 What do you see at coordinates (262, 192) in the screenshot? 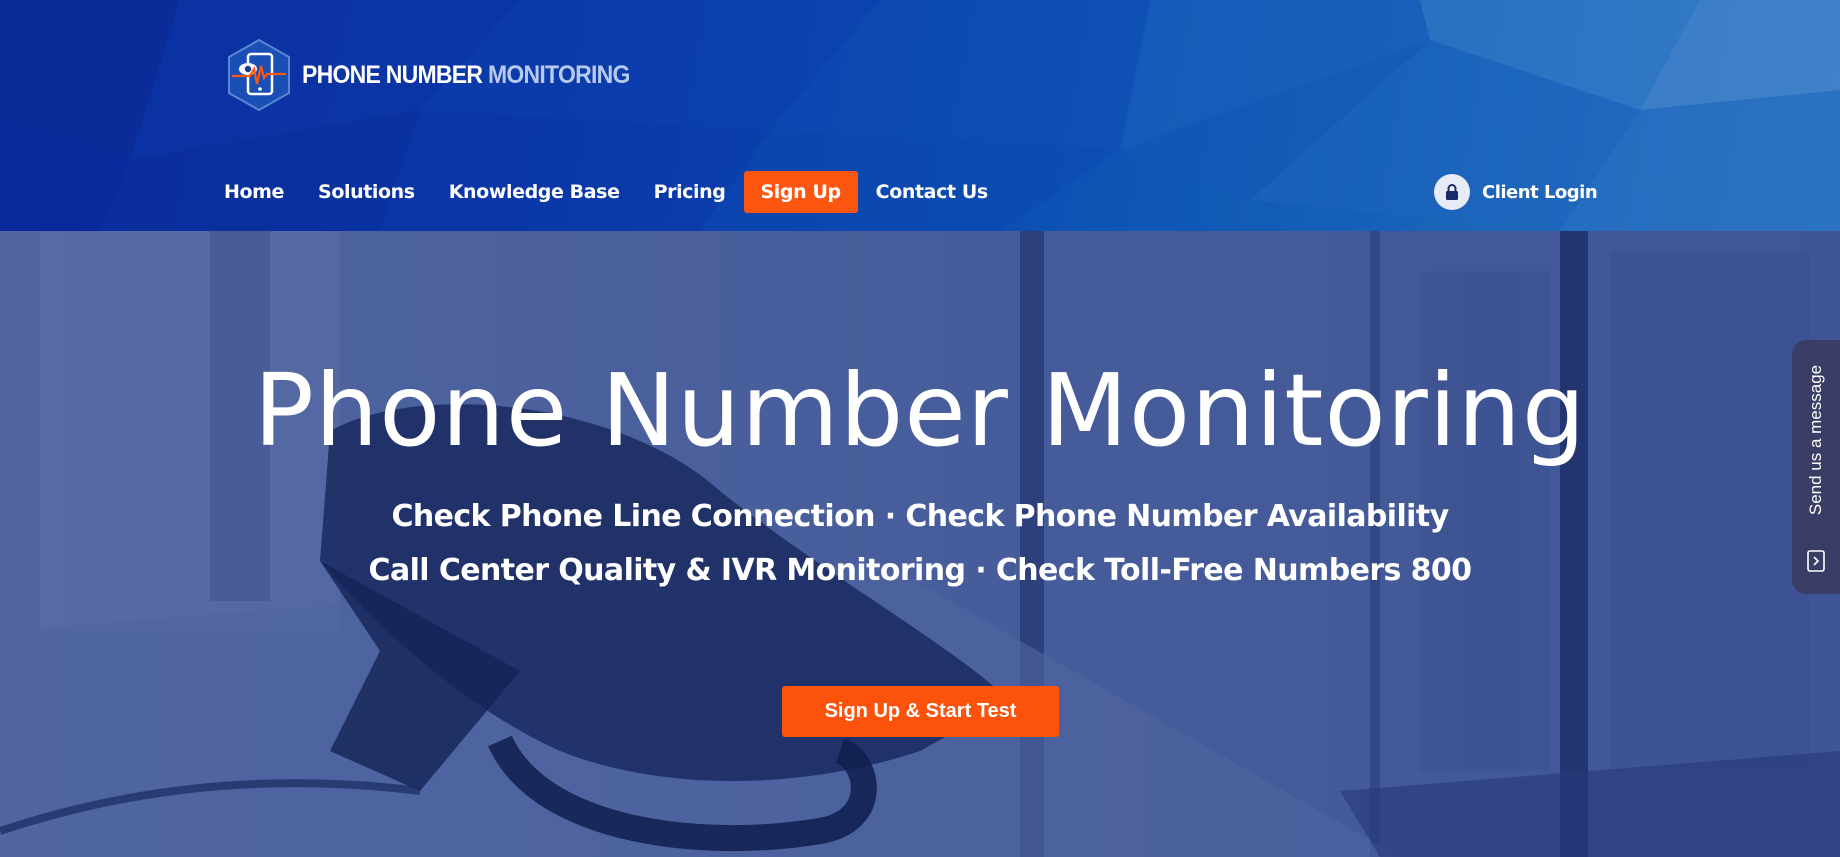
I see `nav-home: Home` at bounding box center [262, 192].